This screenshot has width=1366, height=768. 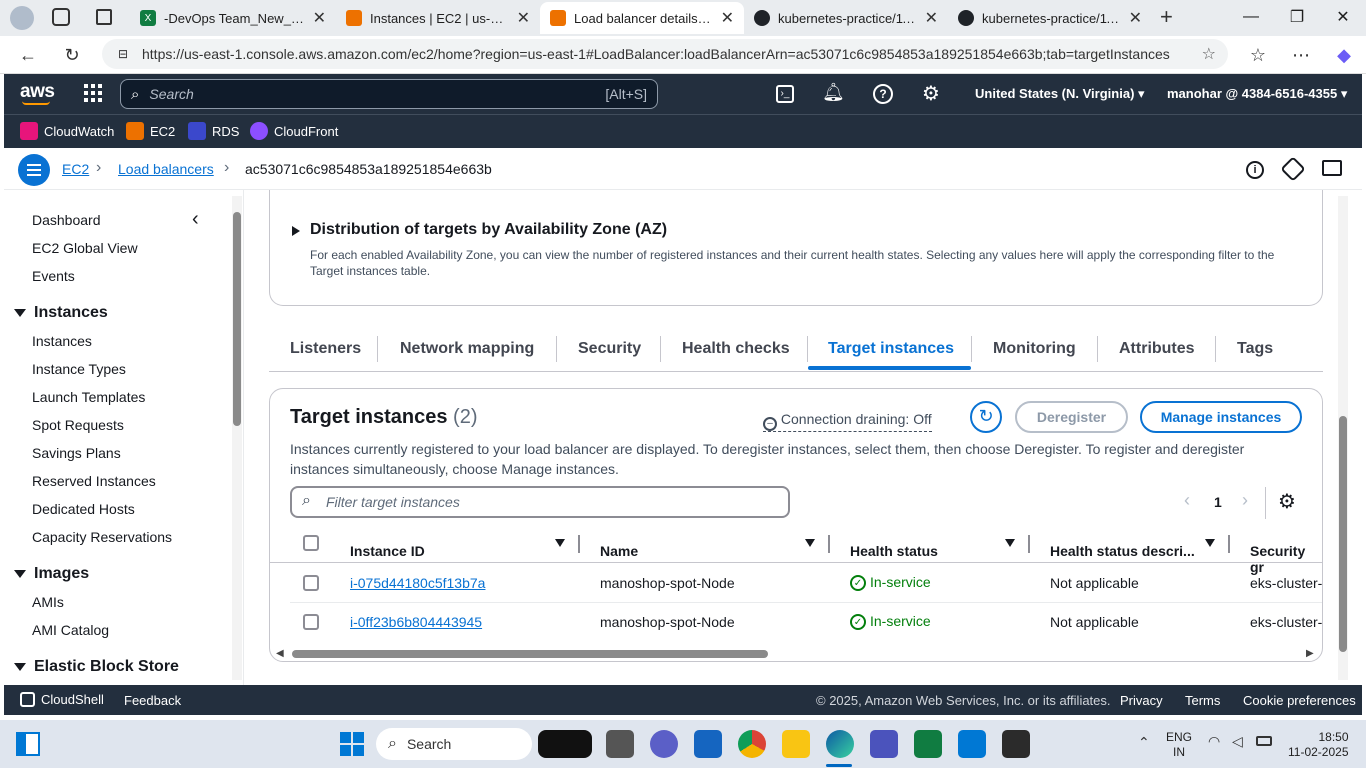 I want to click on instance-id-link: i-075d44180c5f13b7a, so click(x=417, y=583).